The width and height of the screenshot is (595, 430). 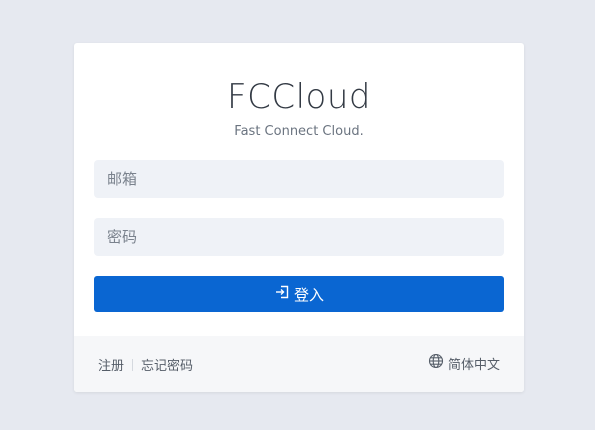 What do you see at coordinates (167, 364) in the screenshot?
I see `forgot-password-link: 忘记密码` at bounding box center [167, 364].